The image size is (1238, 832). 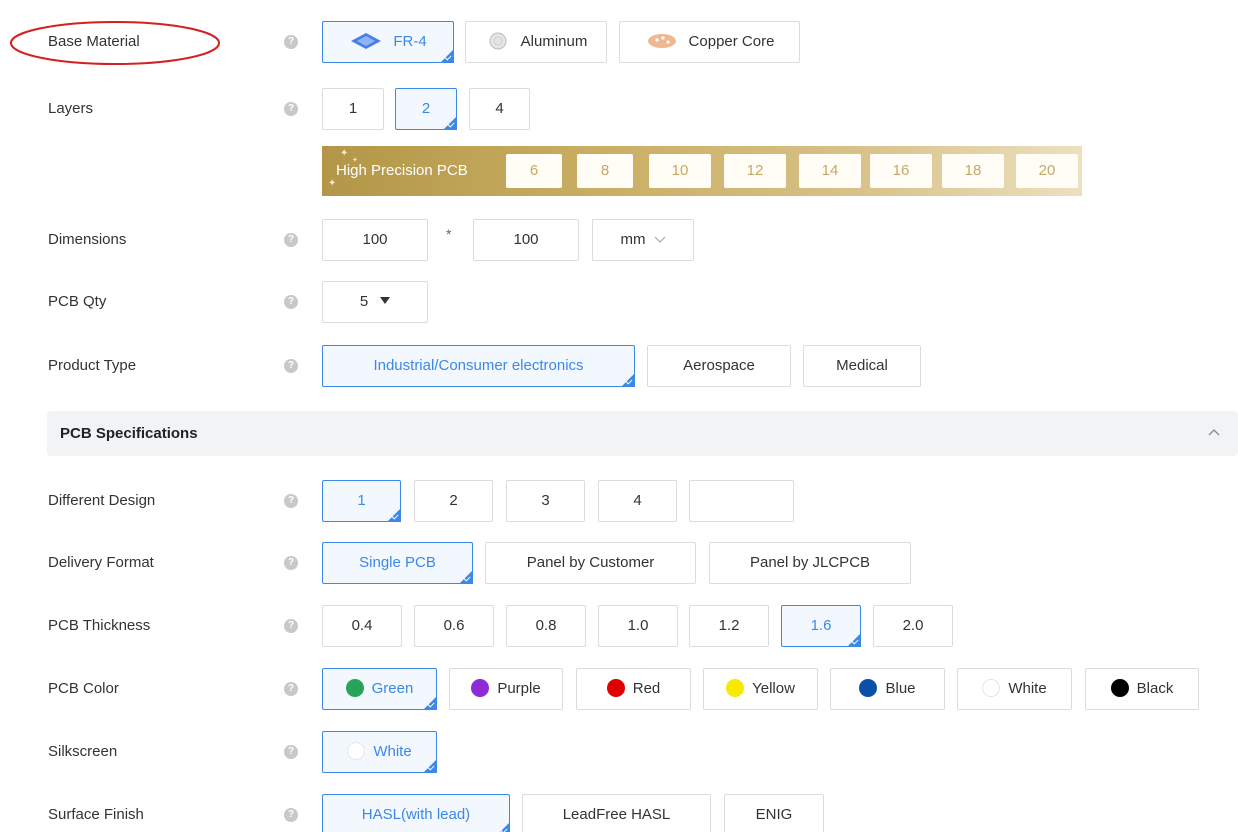 I want to click on base-material-aluminum-label: Aluminum, so click(x=554, y=41).